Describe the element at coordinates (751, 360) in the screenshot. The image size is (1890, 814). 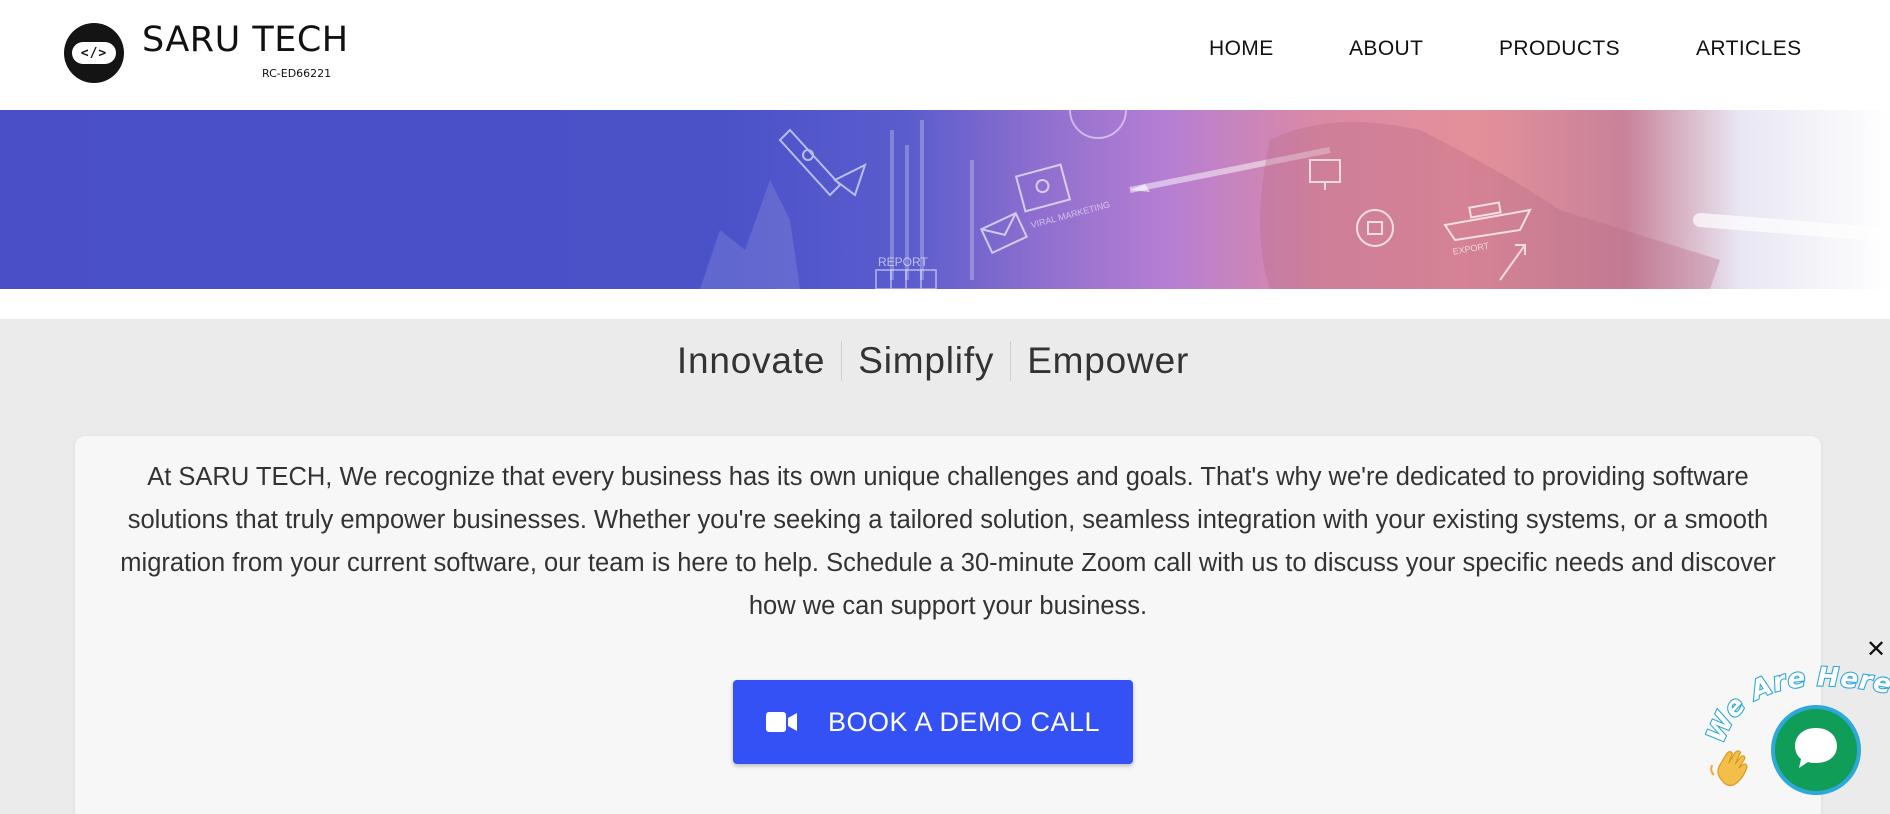
I see `tagline-innovate: Innovate` at that location.